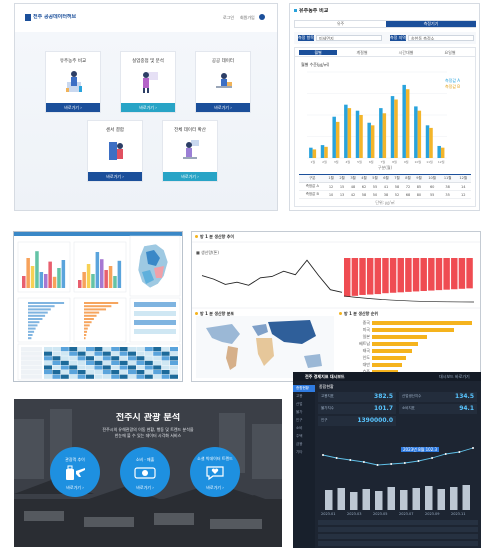 This screenshot has height=550, width=494. Describe the element at coordinates (148, 82) in the screenshot. I see `card-analysis: 실업중점 및 분석 바로가기 ›` at that location.